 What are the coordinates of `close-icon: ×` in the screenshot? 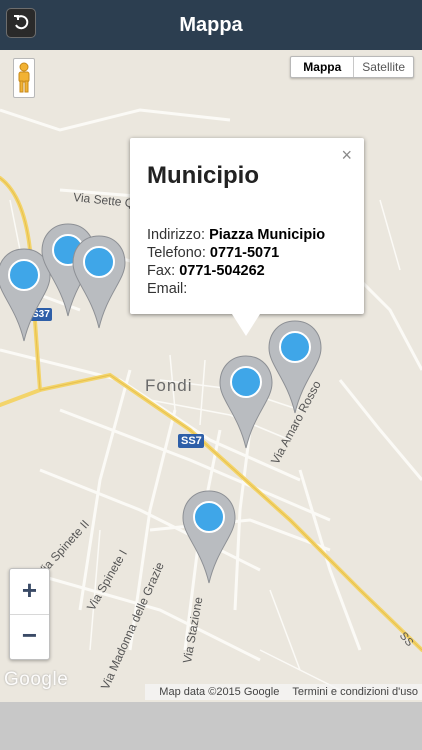 It's located at (346, 155).